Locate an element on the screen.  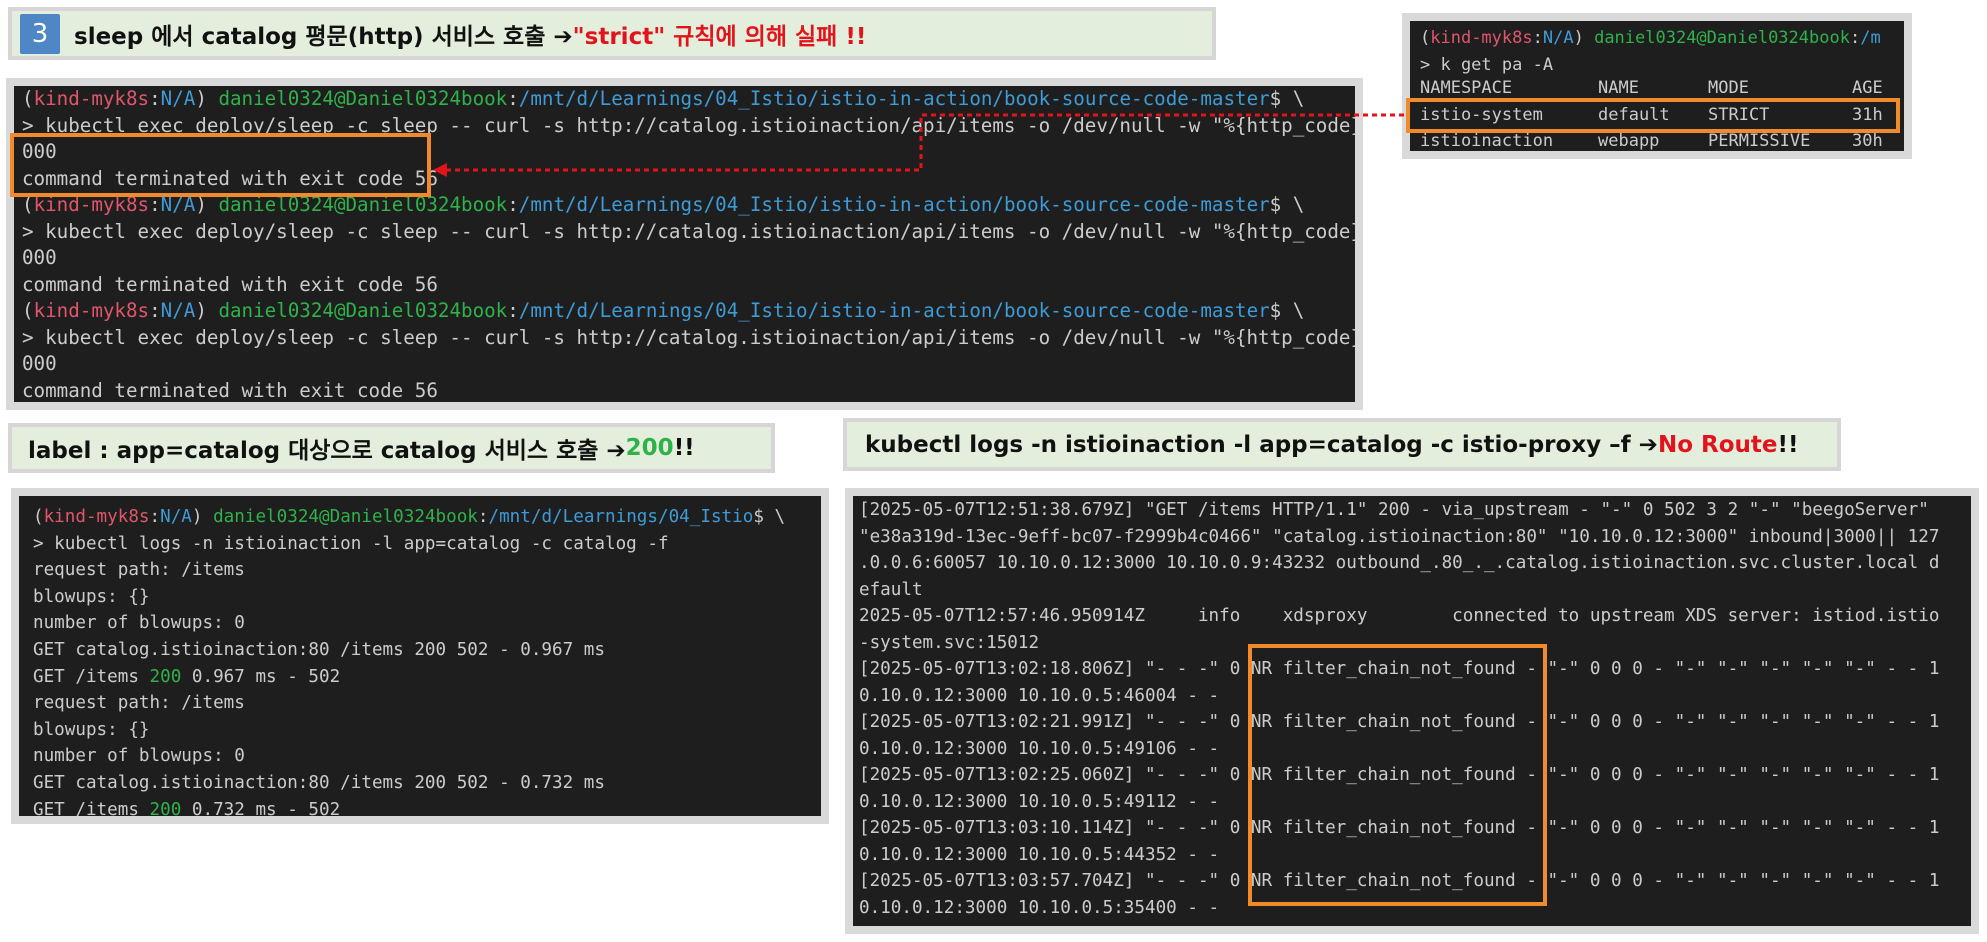
pa-cell: PERMISSIVE is located at coordinates (1759, 141).